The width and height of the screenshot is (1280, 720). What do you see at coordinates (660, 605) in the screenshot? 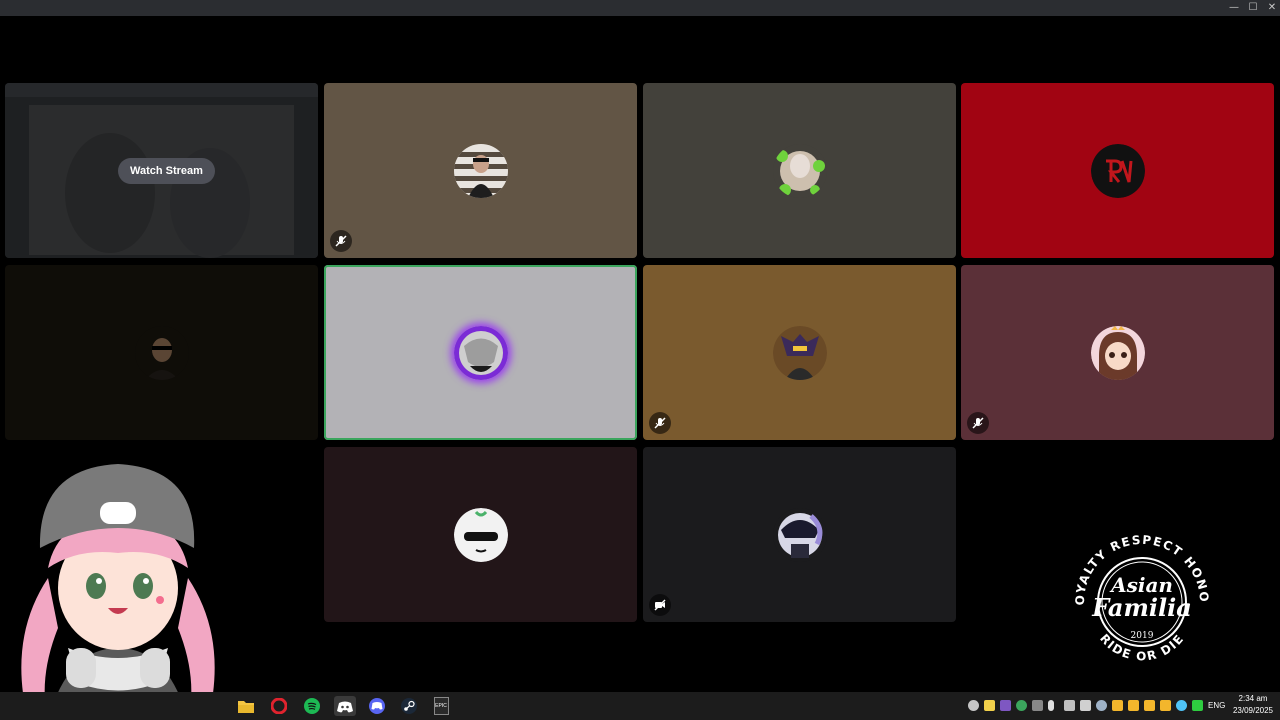
I see `camera-off-icon` at bounding box center [660, 605].